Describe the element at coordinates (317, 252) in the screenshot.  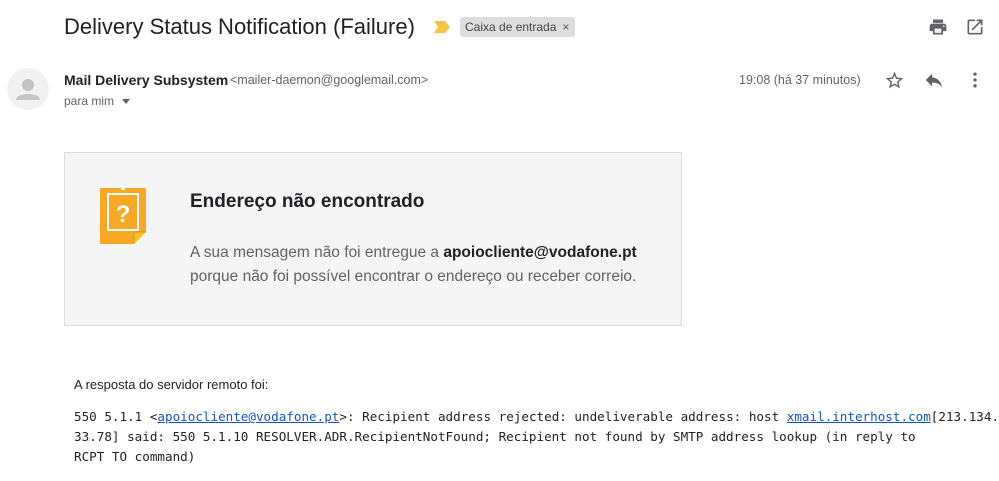
I see `card-message-prefix: A sua mensagem não foi entregue a` at that location.